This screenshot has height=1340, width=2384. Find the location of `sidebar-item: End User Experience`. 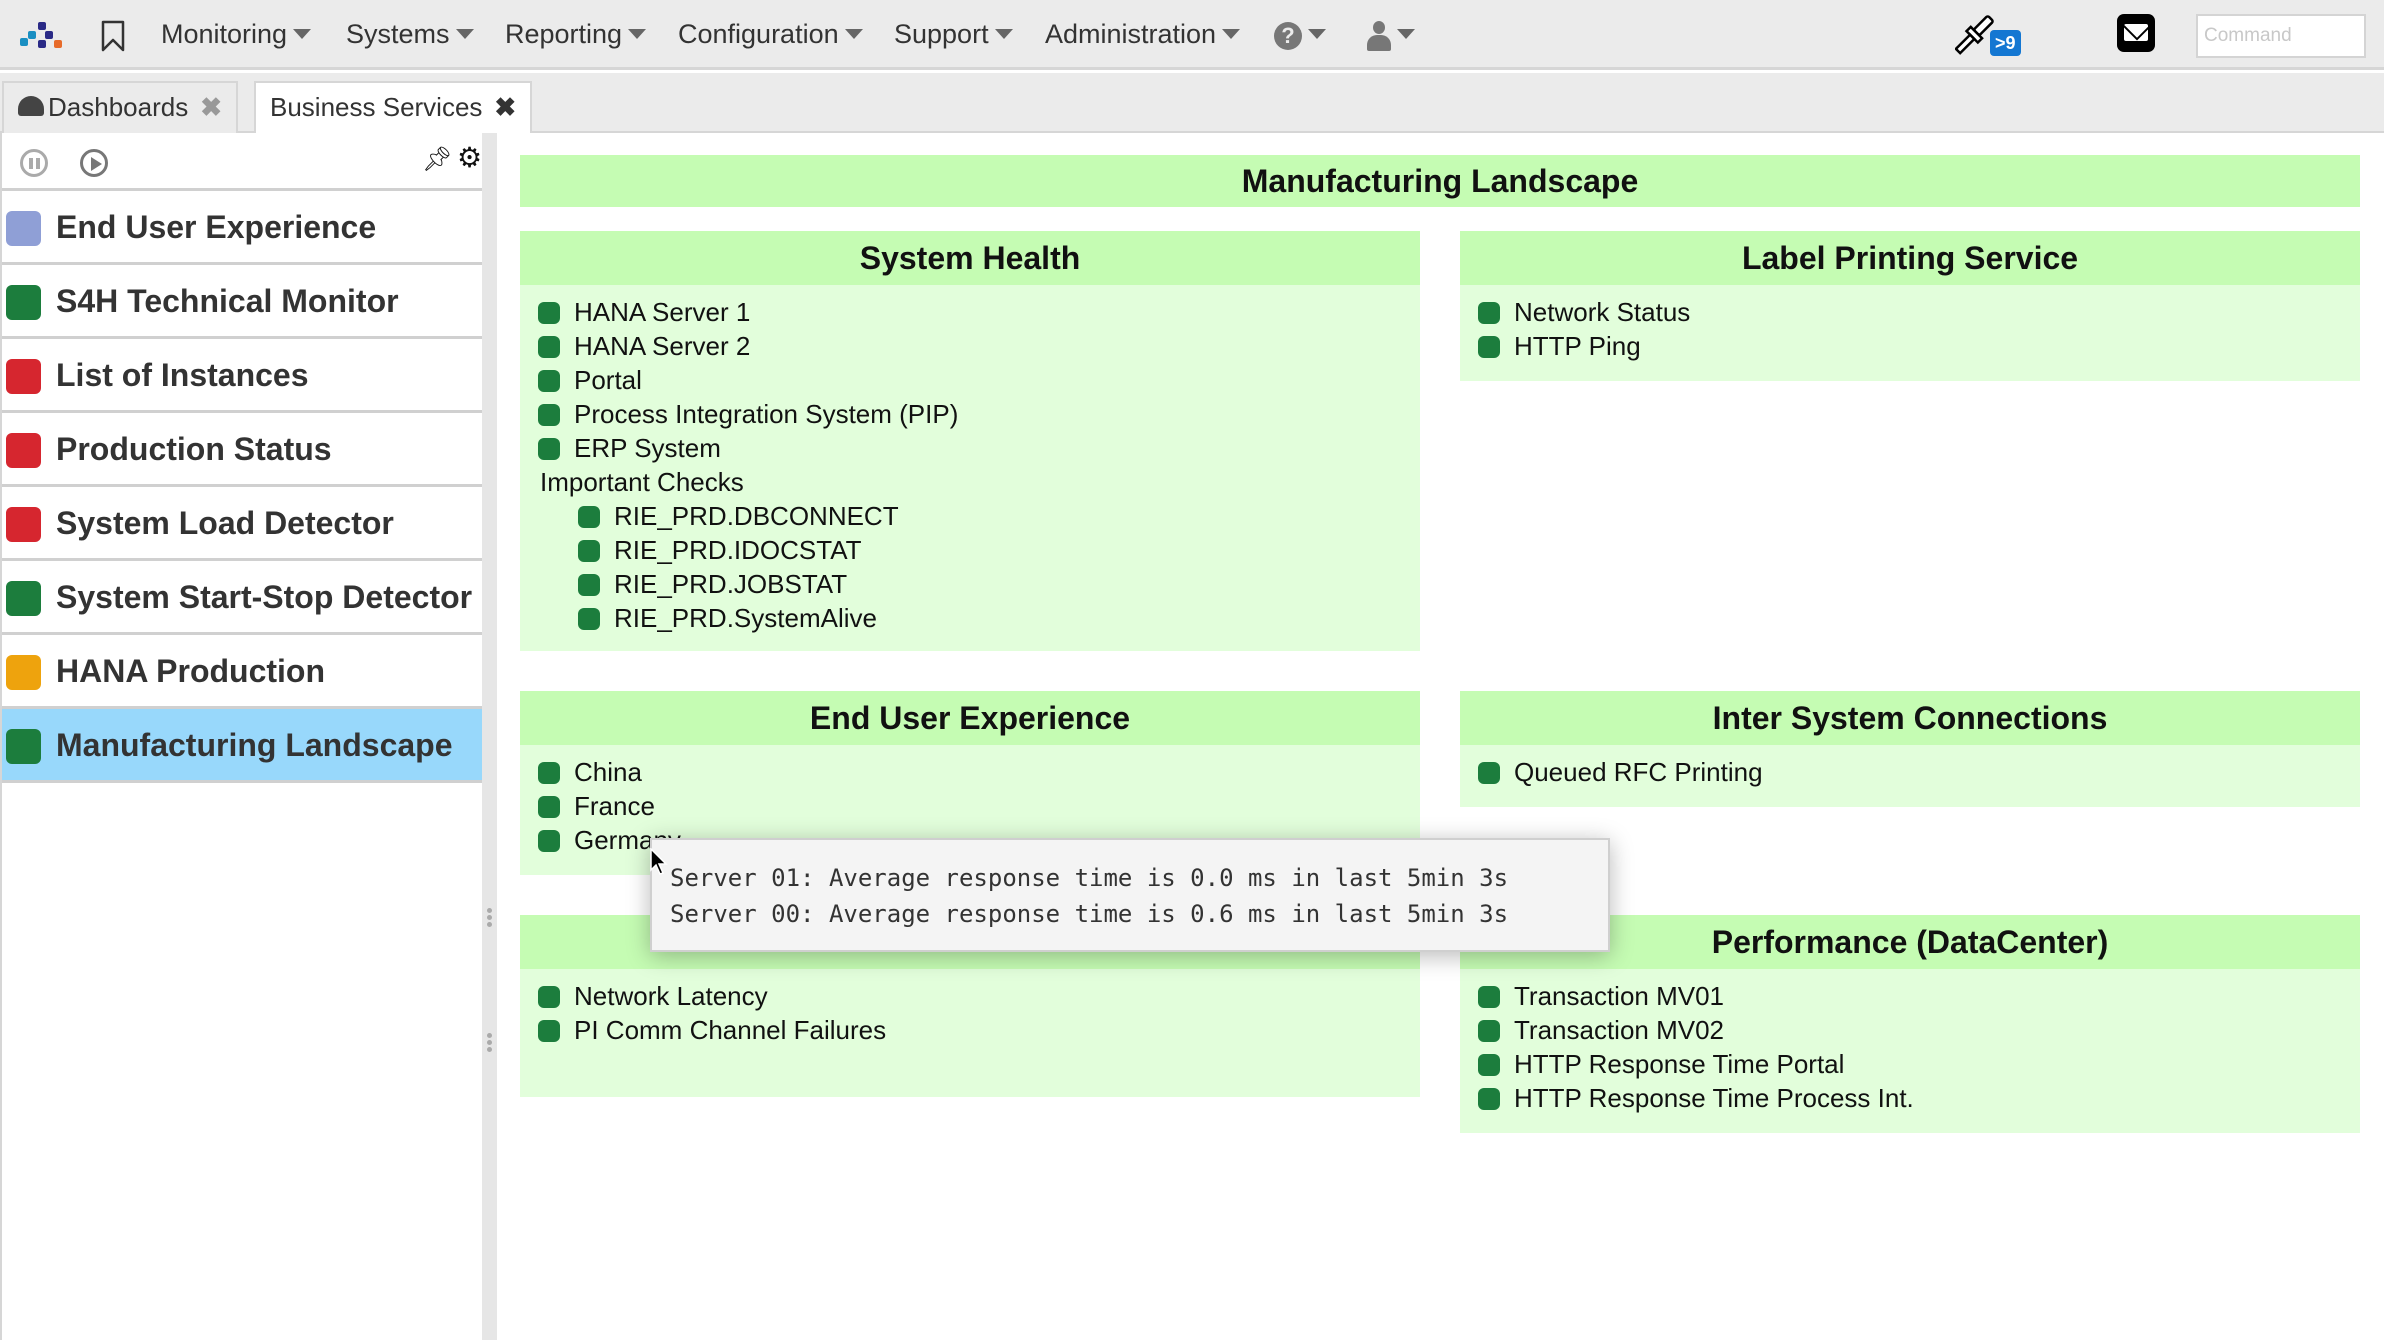

sidebar-item: End User Experience is located at coordinates (242, 228).